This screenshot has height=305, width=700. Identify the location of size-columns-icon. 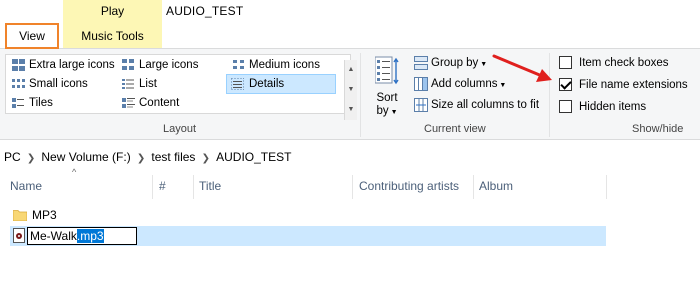
(421, 105).